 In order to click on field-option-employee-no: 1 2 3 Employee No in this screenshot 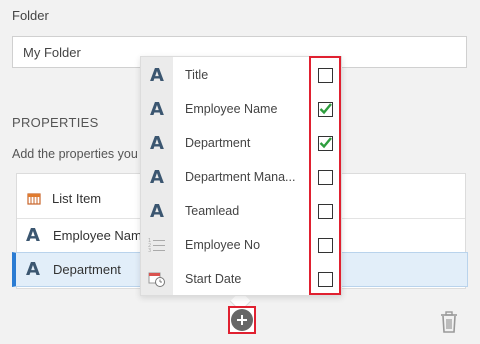, I will do `click(242, 245)`.